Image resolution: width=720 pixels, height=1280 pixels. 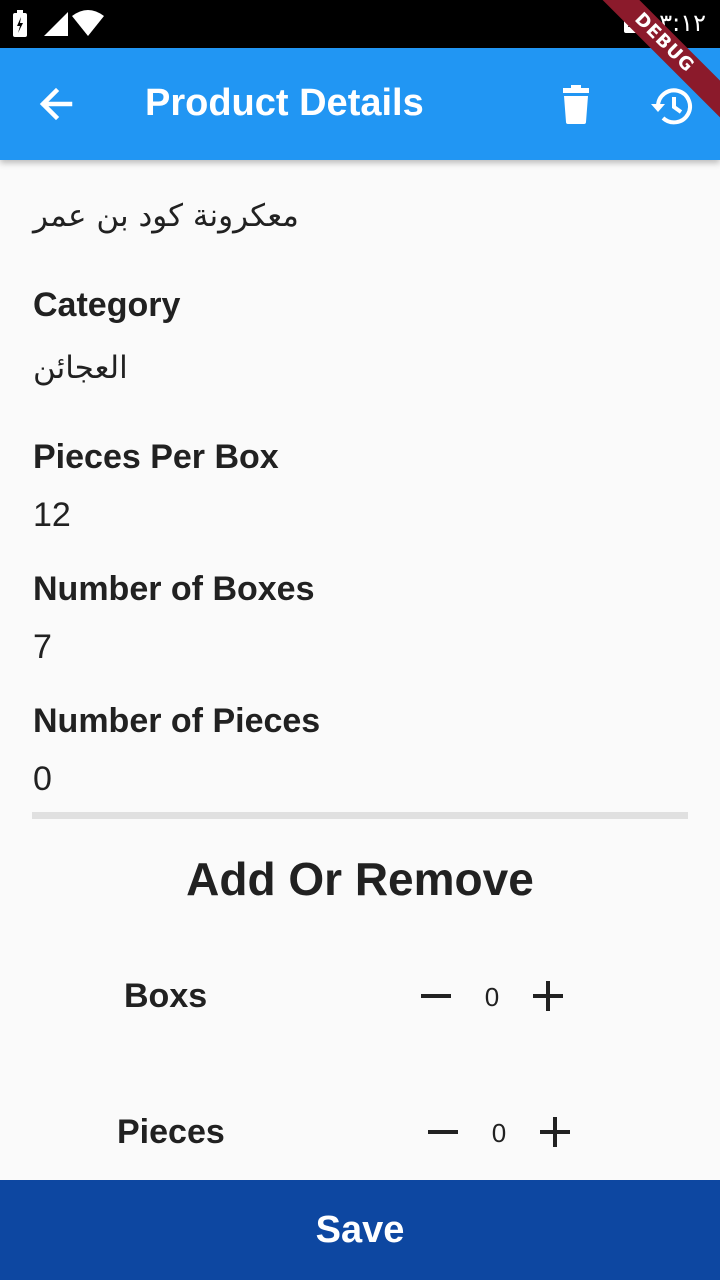 I want to click on section-divider, so click(x=360, y=815).